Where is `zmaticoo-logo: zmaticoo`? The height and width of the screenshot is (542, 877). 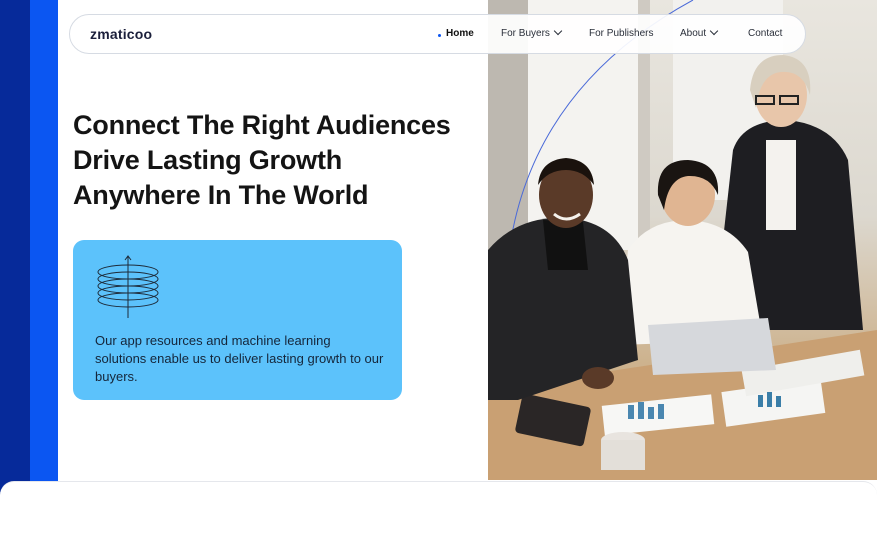 zmaticoo-logo: zmaticoo is located at coordinates (121, 34).